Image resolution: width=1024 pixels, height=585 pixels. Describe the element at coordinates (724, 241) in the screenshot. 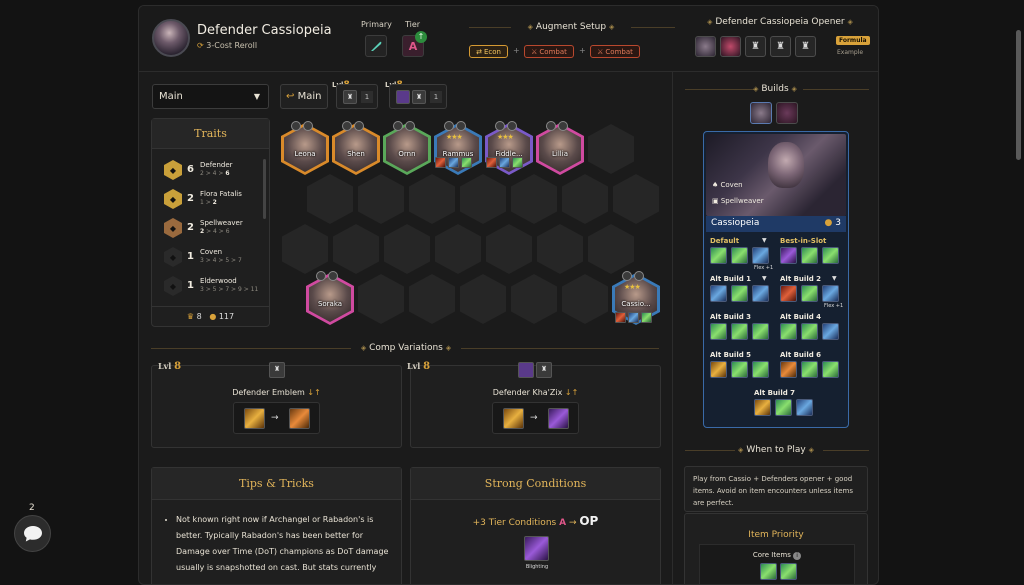

I see `build-set-label: Default` at that location.